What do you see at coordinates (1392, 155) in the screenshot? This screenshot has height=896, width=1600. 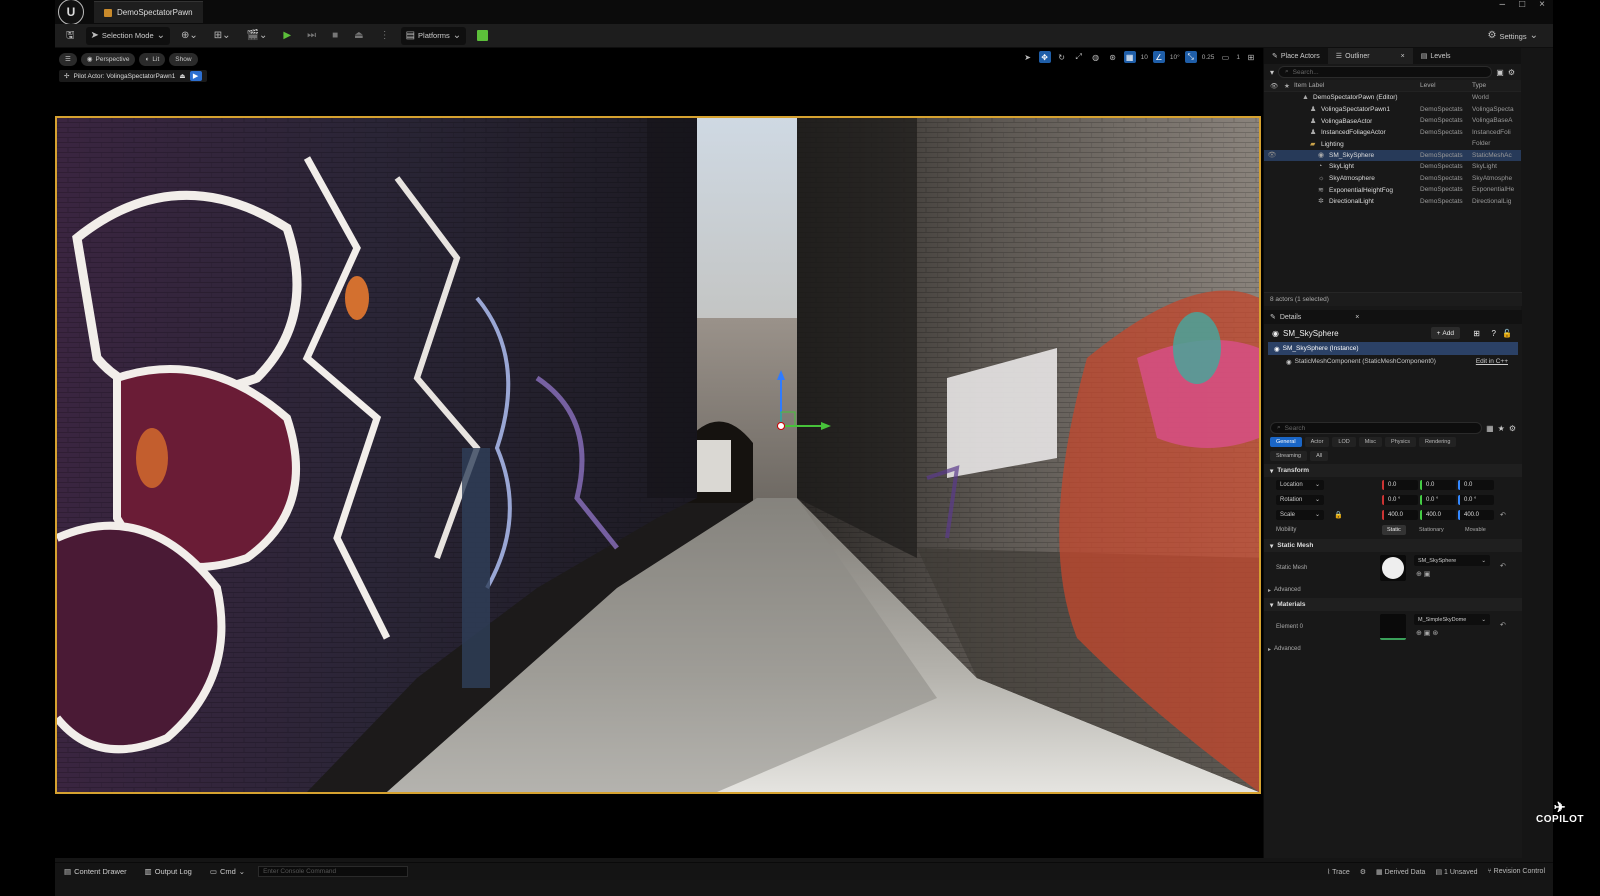 I see `tree-row-selected: 👁 ◉ SM_SkySphere DemoSpectats StaticMeshAc` at bounding box center [1392, 155].